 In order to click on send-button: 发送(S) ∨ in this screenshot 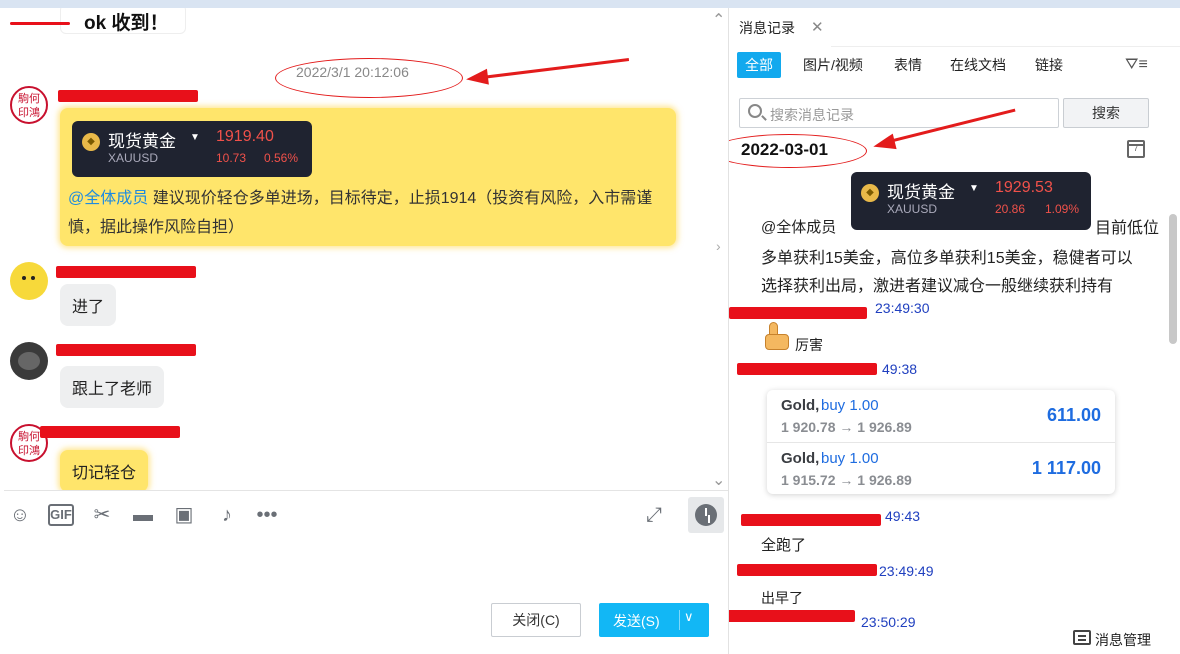, I will do `click(654, 620)`.